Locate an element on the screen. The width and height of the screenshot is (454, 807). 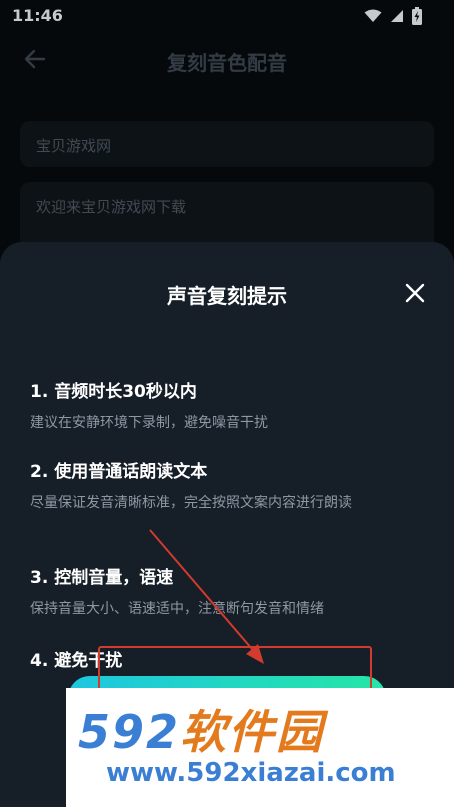
watermark-logo-number: 592 is located at coordinates (129, 732).